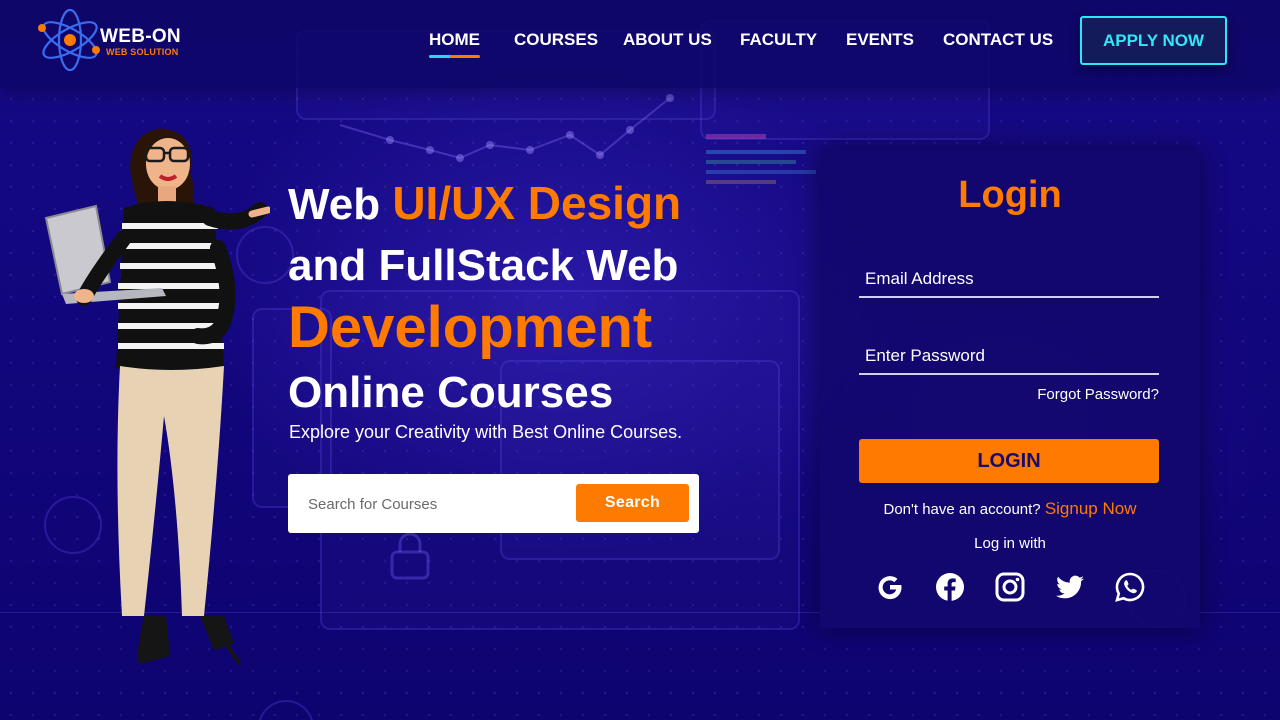  Describe the element at coordinates (950, 587) in the screenshot. I see `facebook-icon` at that location.